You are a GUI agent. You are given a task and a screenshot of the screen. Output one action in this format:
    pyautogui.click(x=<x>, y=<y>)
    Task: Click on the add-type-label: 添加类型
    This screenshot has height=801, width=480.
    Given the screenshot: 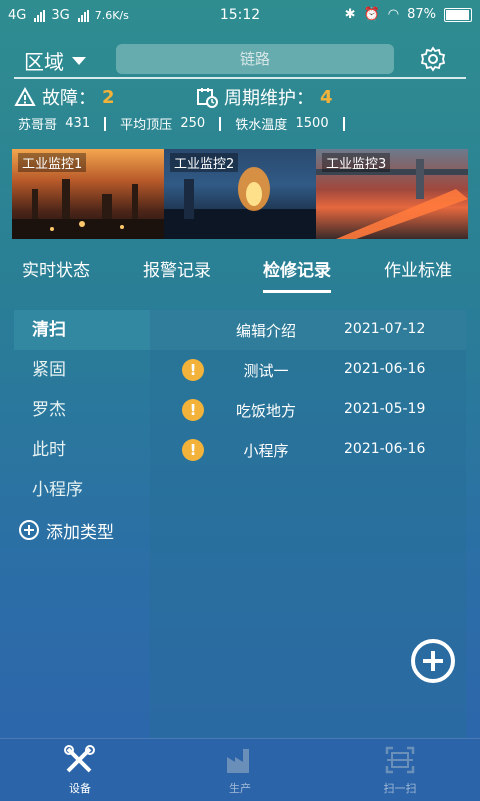 What is the action you would take?
    pyautogui.click(x=80, y=532)
    